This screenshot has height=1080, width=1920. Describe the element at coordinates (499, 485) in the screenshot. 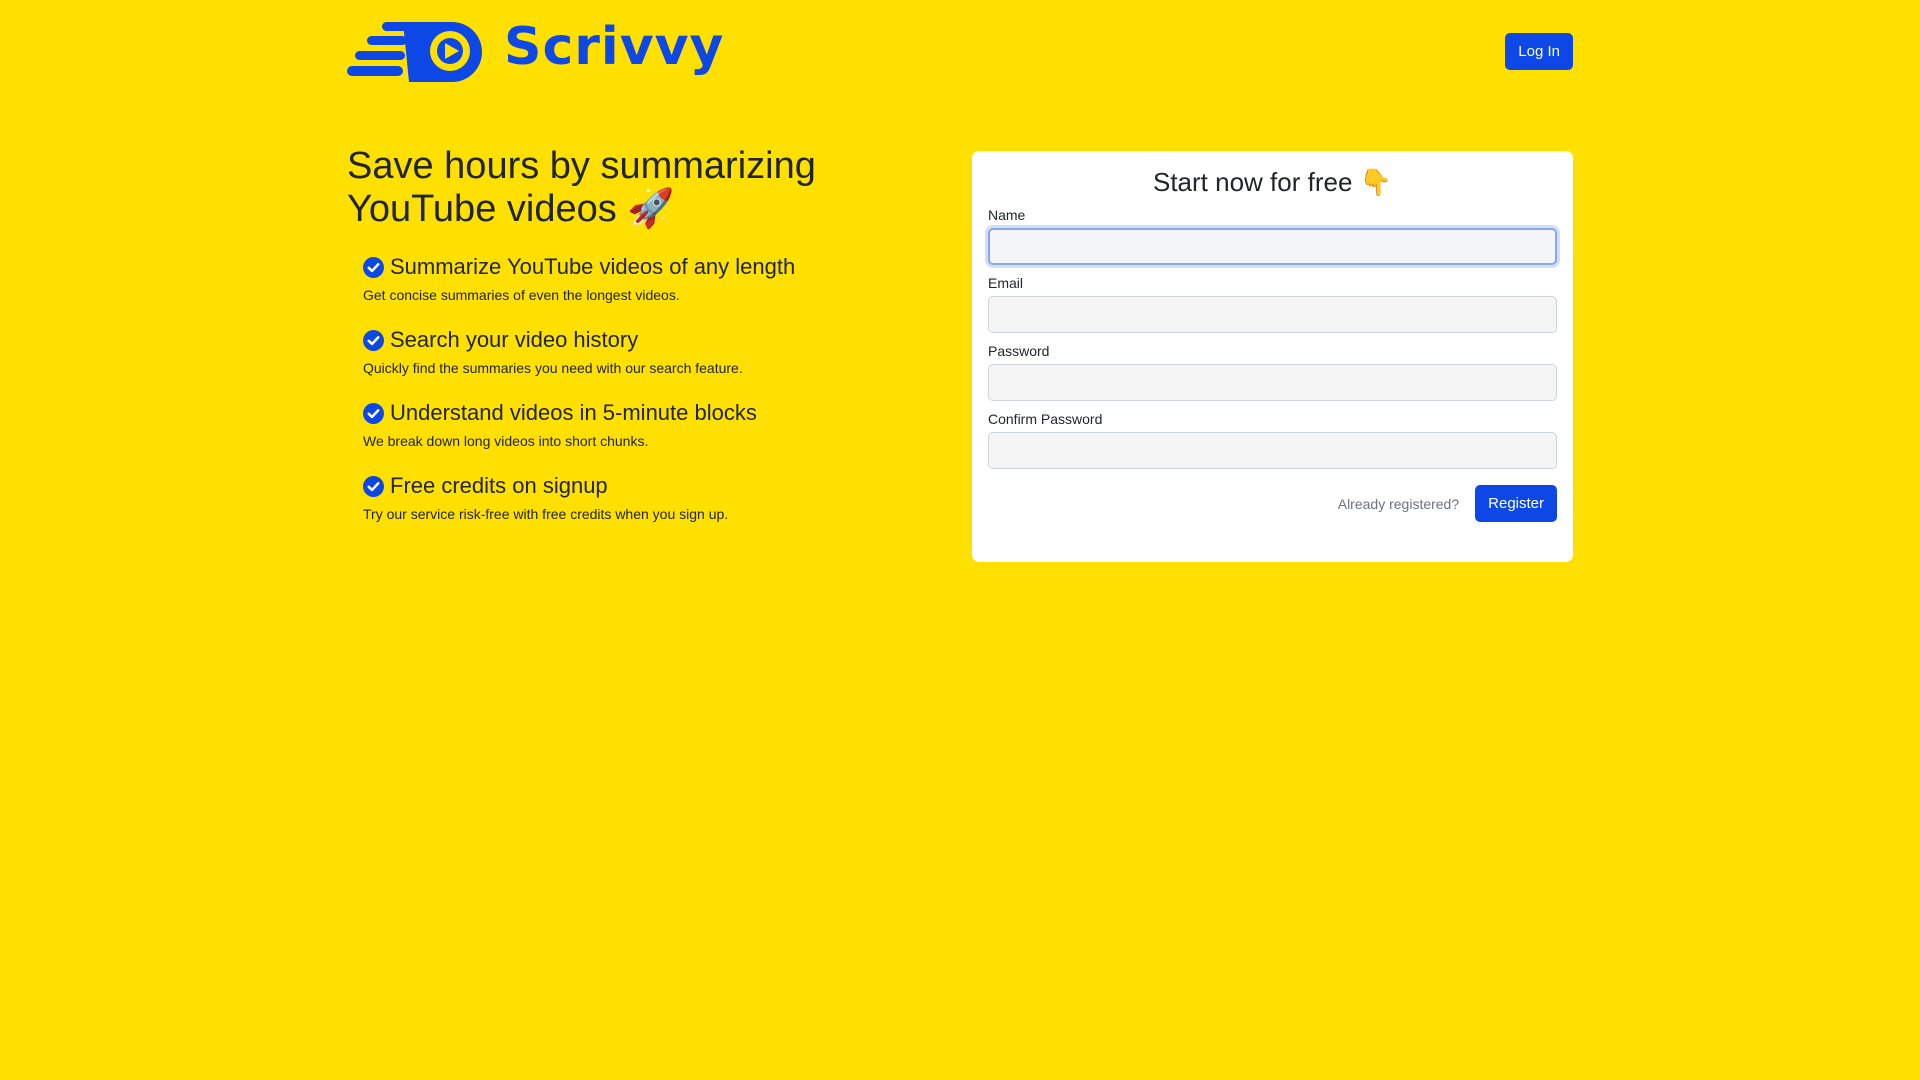

I see `feature-title: Free credits on signup` at that location.